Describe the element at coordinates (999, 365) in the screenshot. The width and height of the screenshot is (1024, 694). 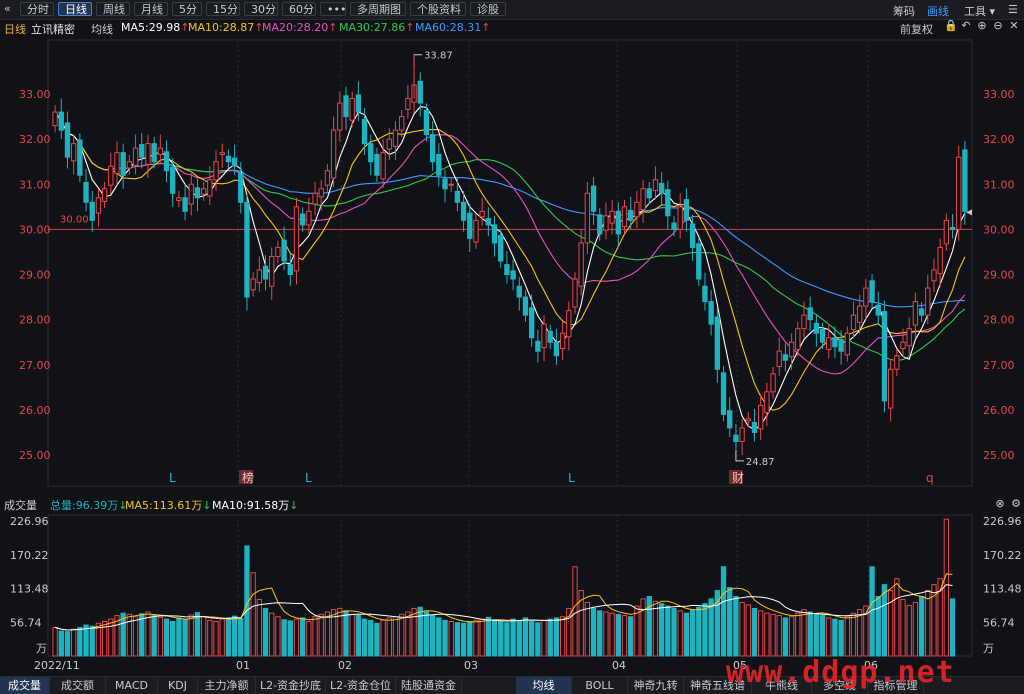
I see `y-tick-right-6: 27.00` at that location.